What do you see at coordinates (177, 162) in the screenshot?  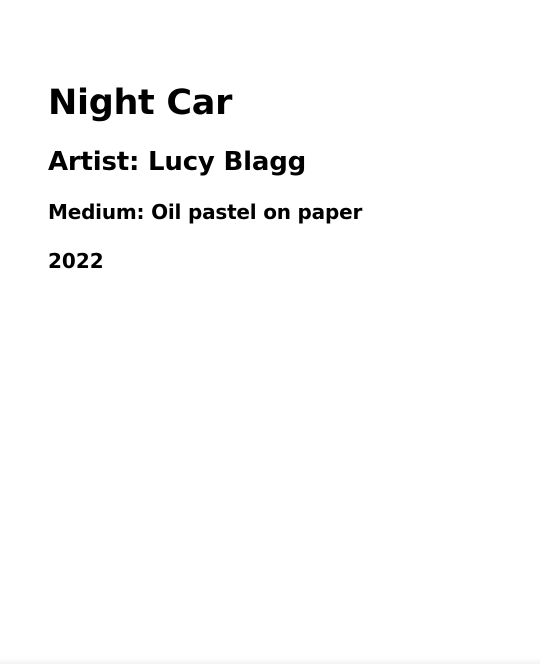 I see `artwork-artist: Artist: Lucy Blagg` at bounding box center [177, 162].